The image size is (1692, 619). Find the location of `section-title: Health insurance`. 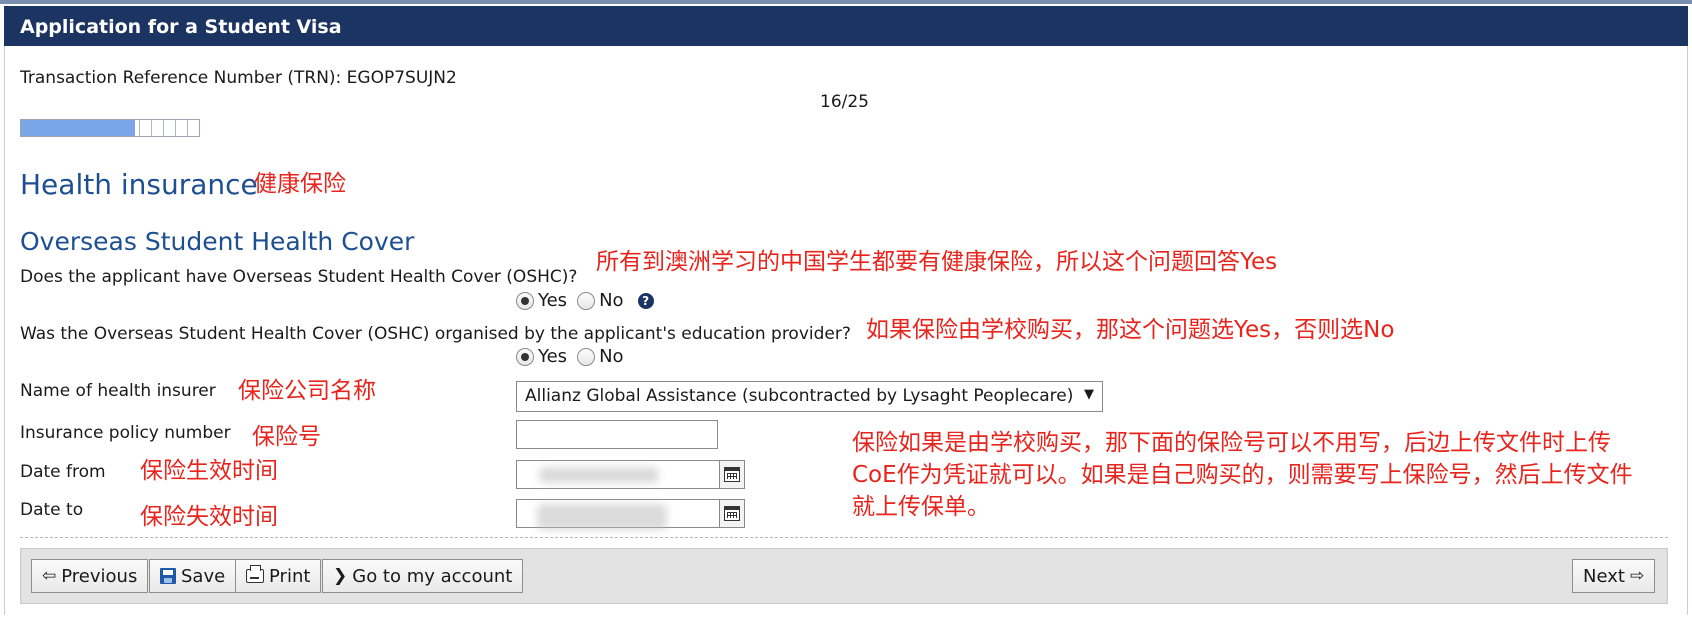

section-title: Health insurance is located at coordinates (139, 184).